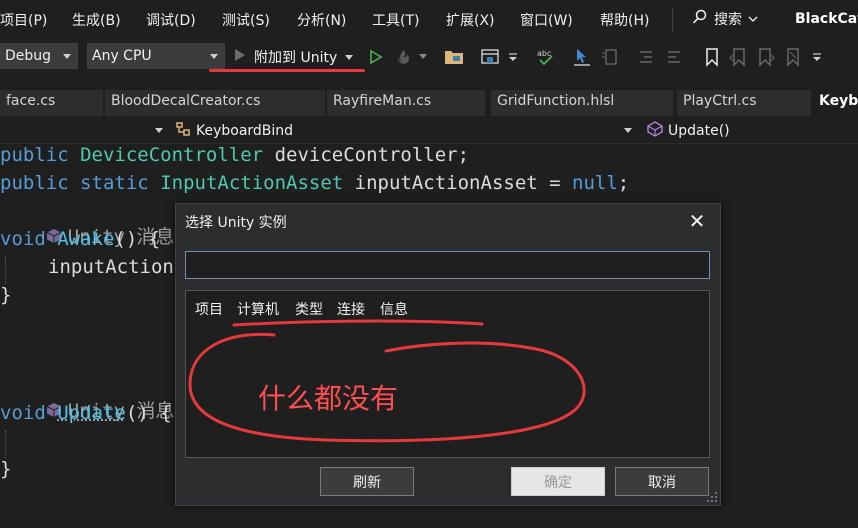  I want to click on code-token: inputActionAsset =, so click(463, 183).